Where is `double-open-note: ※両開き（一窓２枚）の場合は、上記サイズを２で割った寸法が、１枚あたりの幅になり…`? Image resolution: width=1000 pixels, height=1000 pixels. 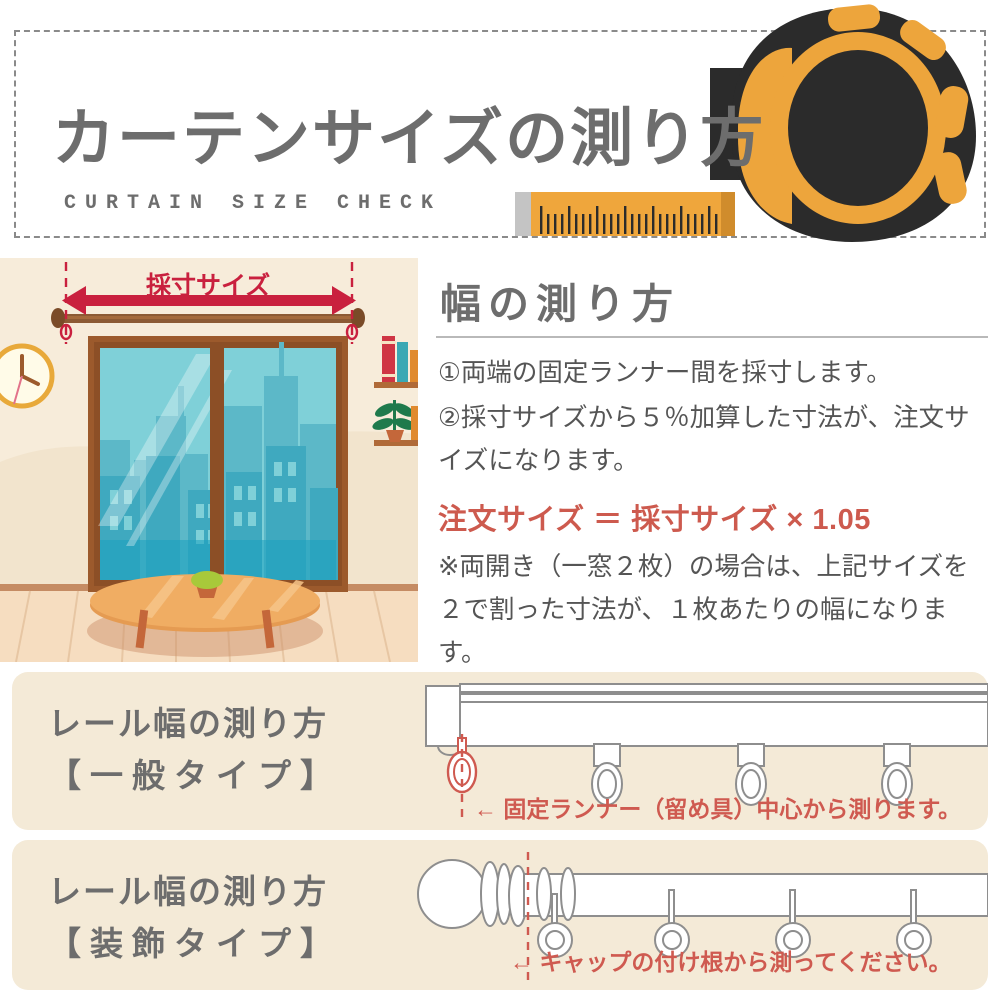 double-open-note: ※両開き（一窓２枚）の場合は、上記サイズを２で割った寸法が、１枚あたりの幅になり… is located at coordinates (703, 610).